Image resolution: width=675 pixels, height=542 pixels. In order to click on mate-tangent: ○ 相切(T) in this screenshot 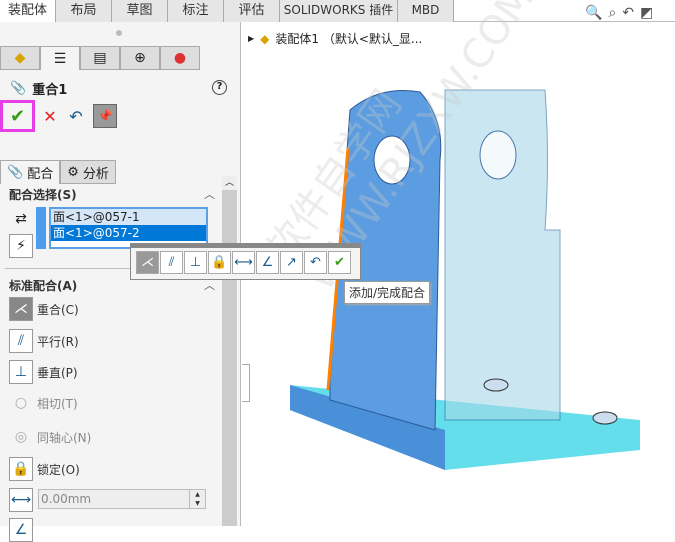, I will do `click(43, 403)`.